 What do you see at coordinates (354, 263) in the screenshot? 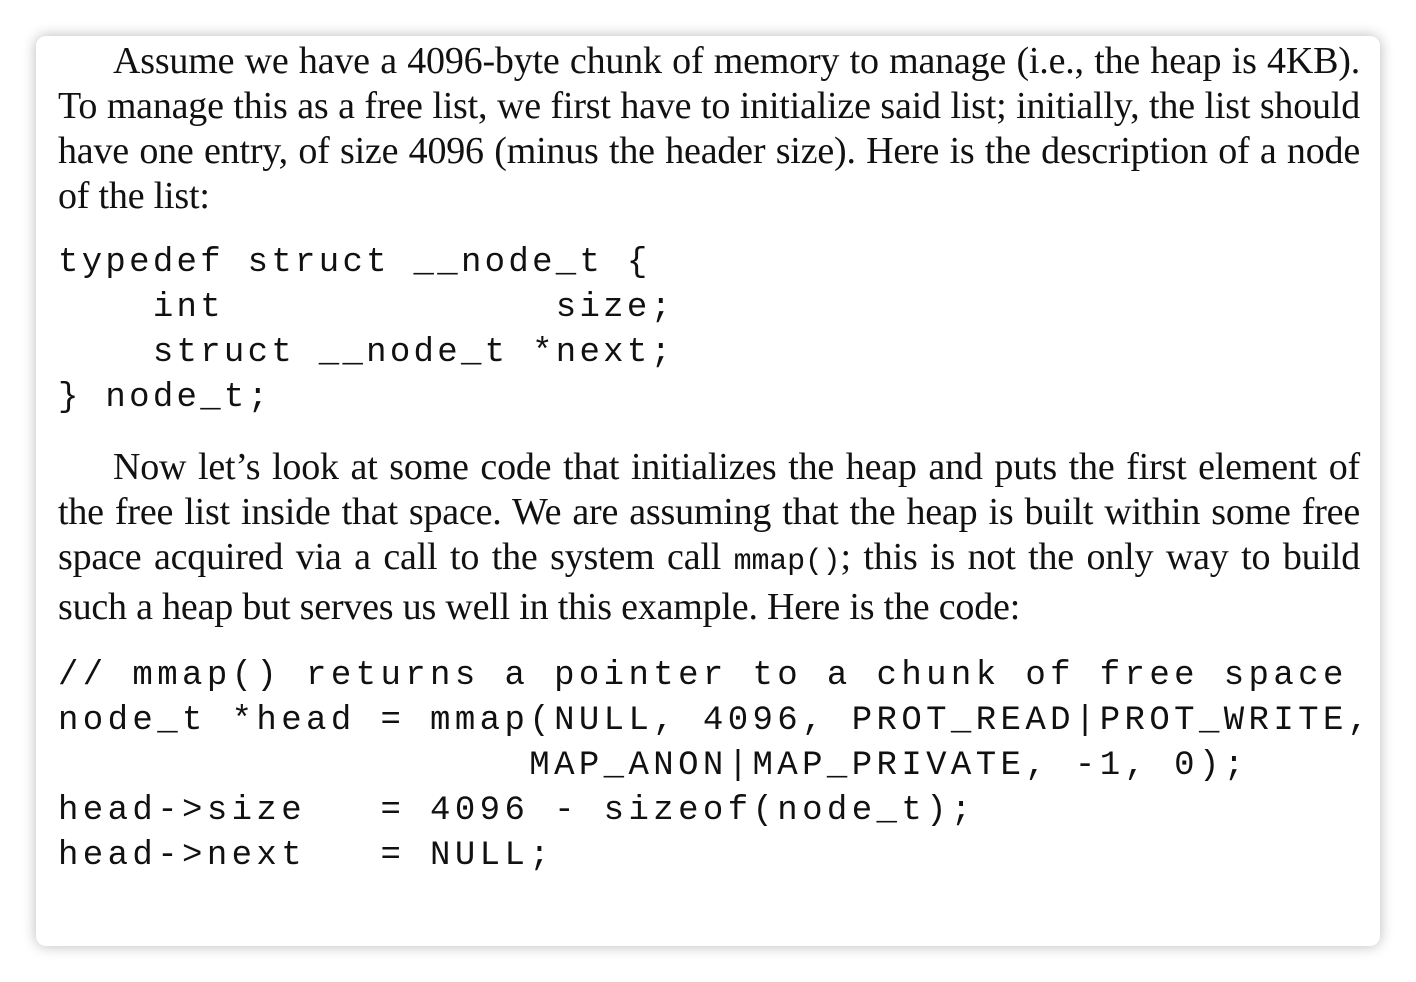
I see `code-line: typedef struct __node_t {` at bounding box center [354, 263].